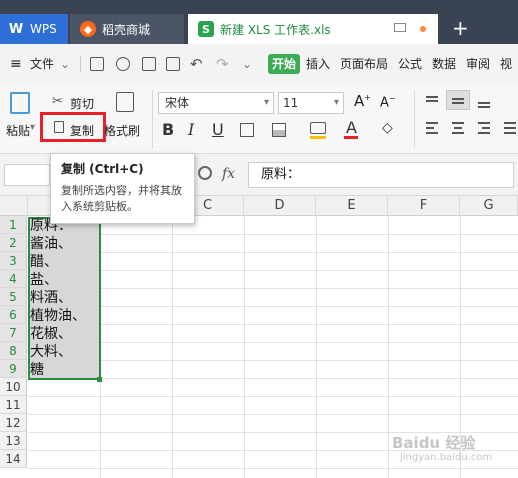 The width and height of the screenshot is (518, 478). What do you see at coordinates (388, 102) in the screenshot?
I see `decrease-font-icon: A−` at bounding box center [388, 102].